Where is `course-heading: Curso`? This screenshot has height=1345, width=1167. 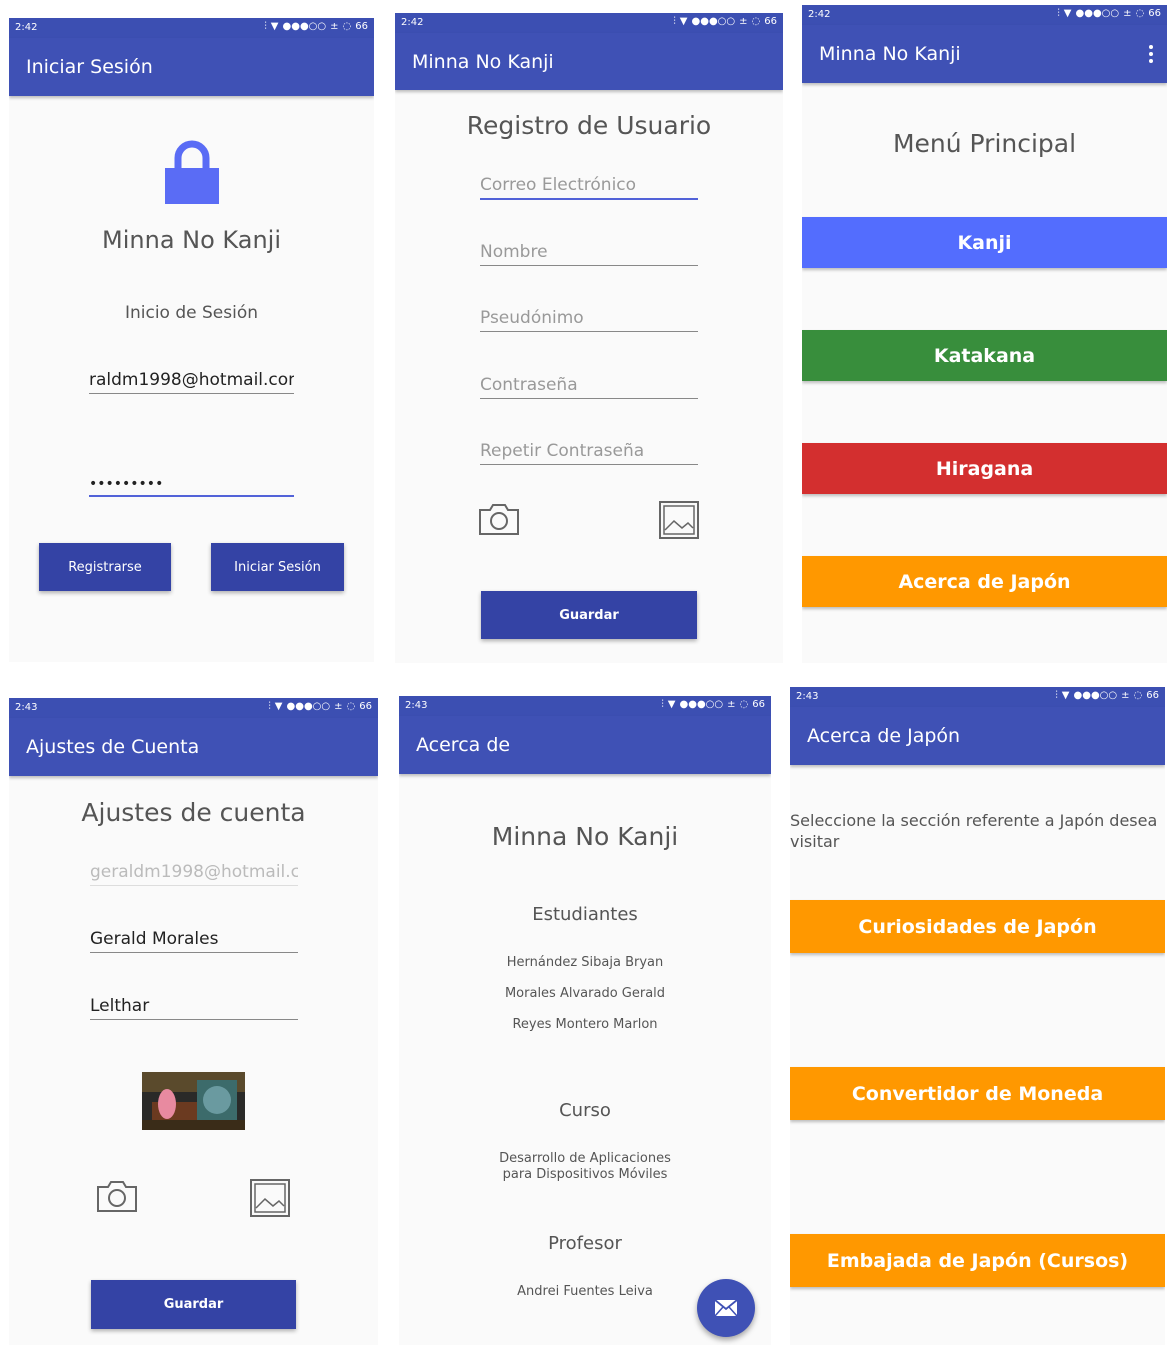 course-heading: Curso is located at coordinates (585, 1110).